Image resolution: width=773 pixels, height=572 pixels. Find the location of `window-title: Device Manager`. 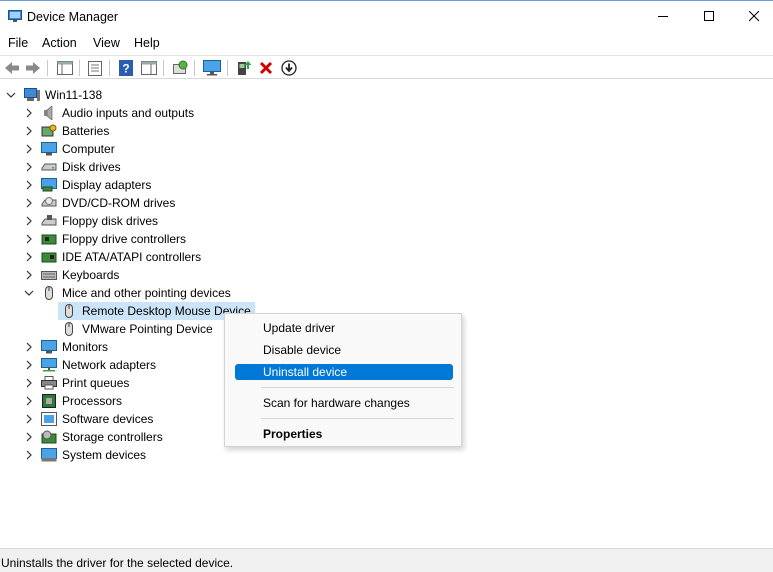

window-title: Device Manager is located at coordinates (73, 17).